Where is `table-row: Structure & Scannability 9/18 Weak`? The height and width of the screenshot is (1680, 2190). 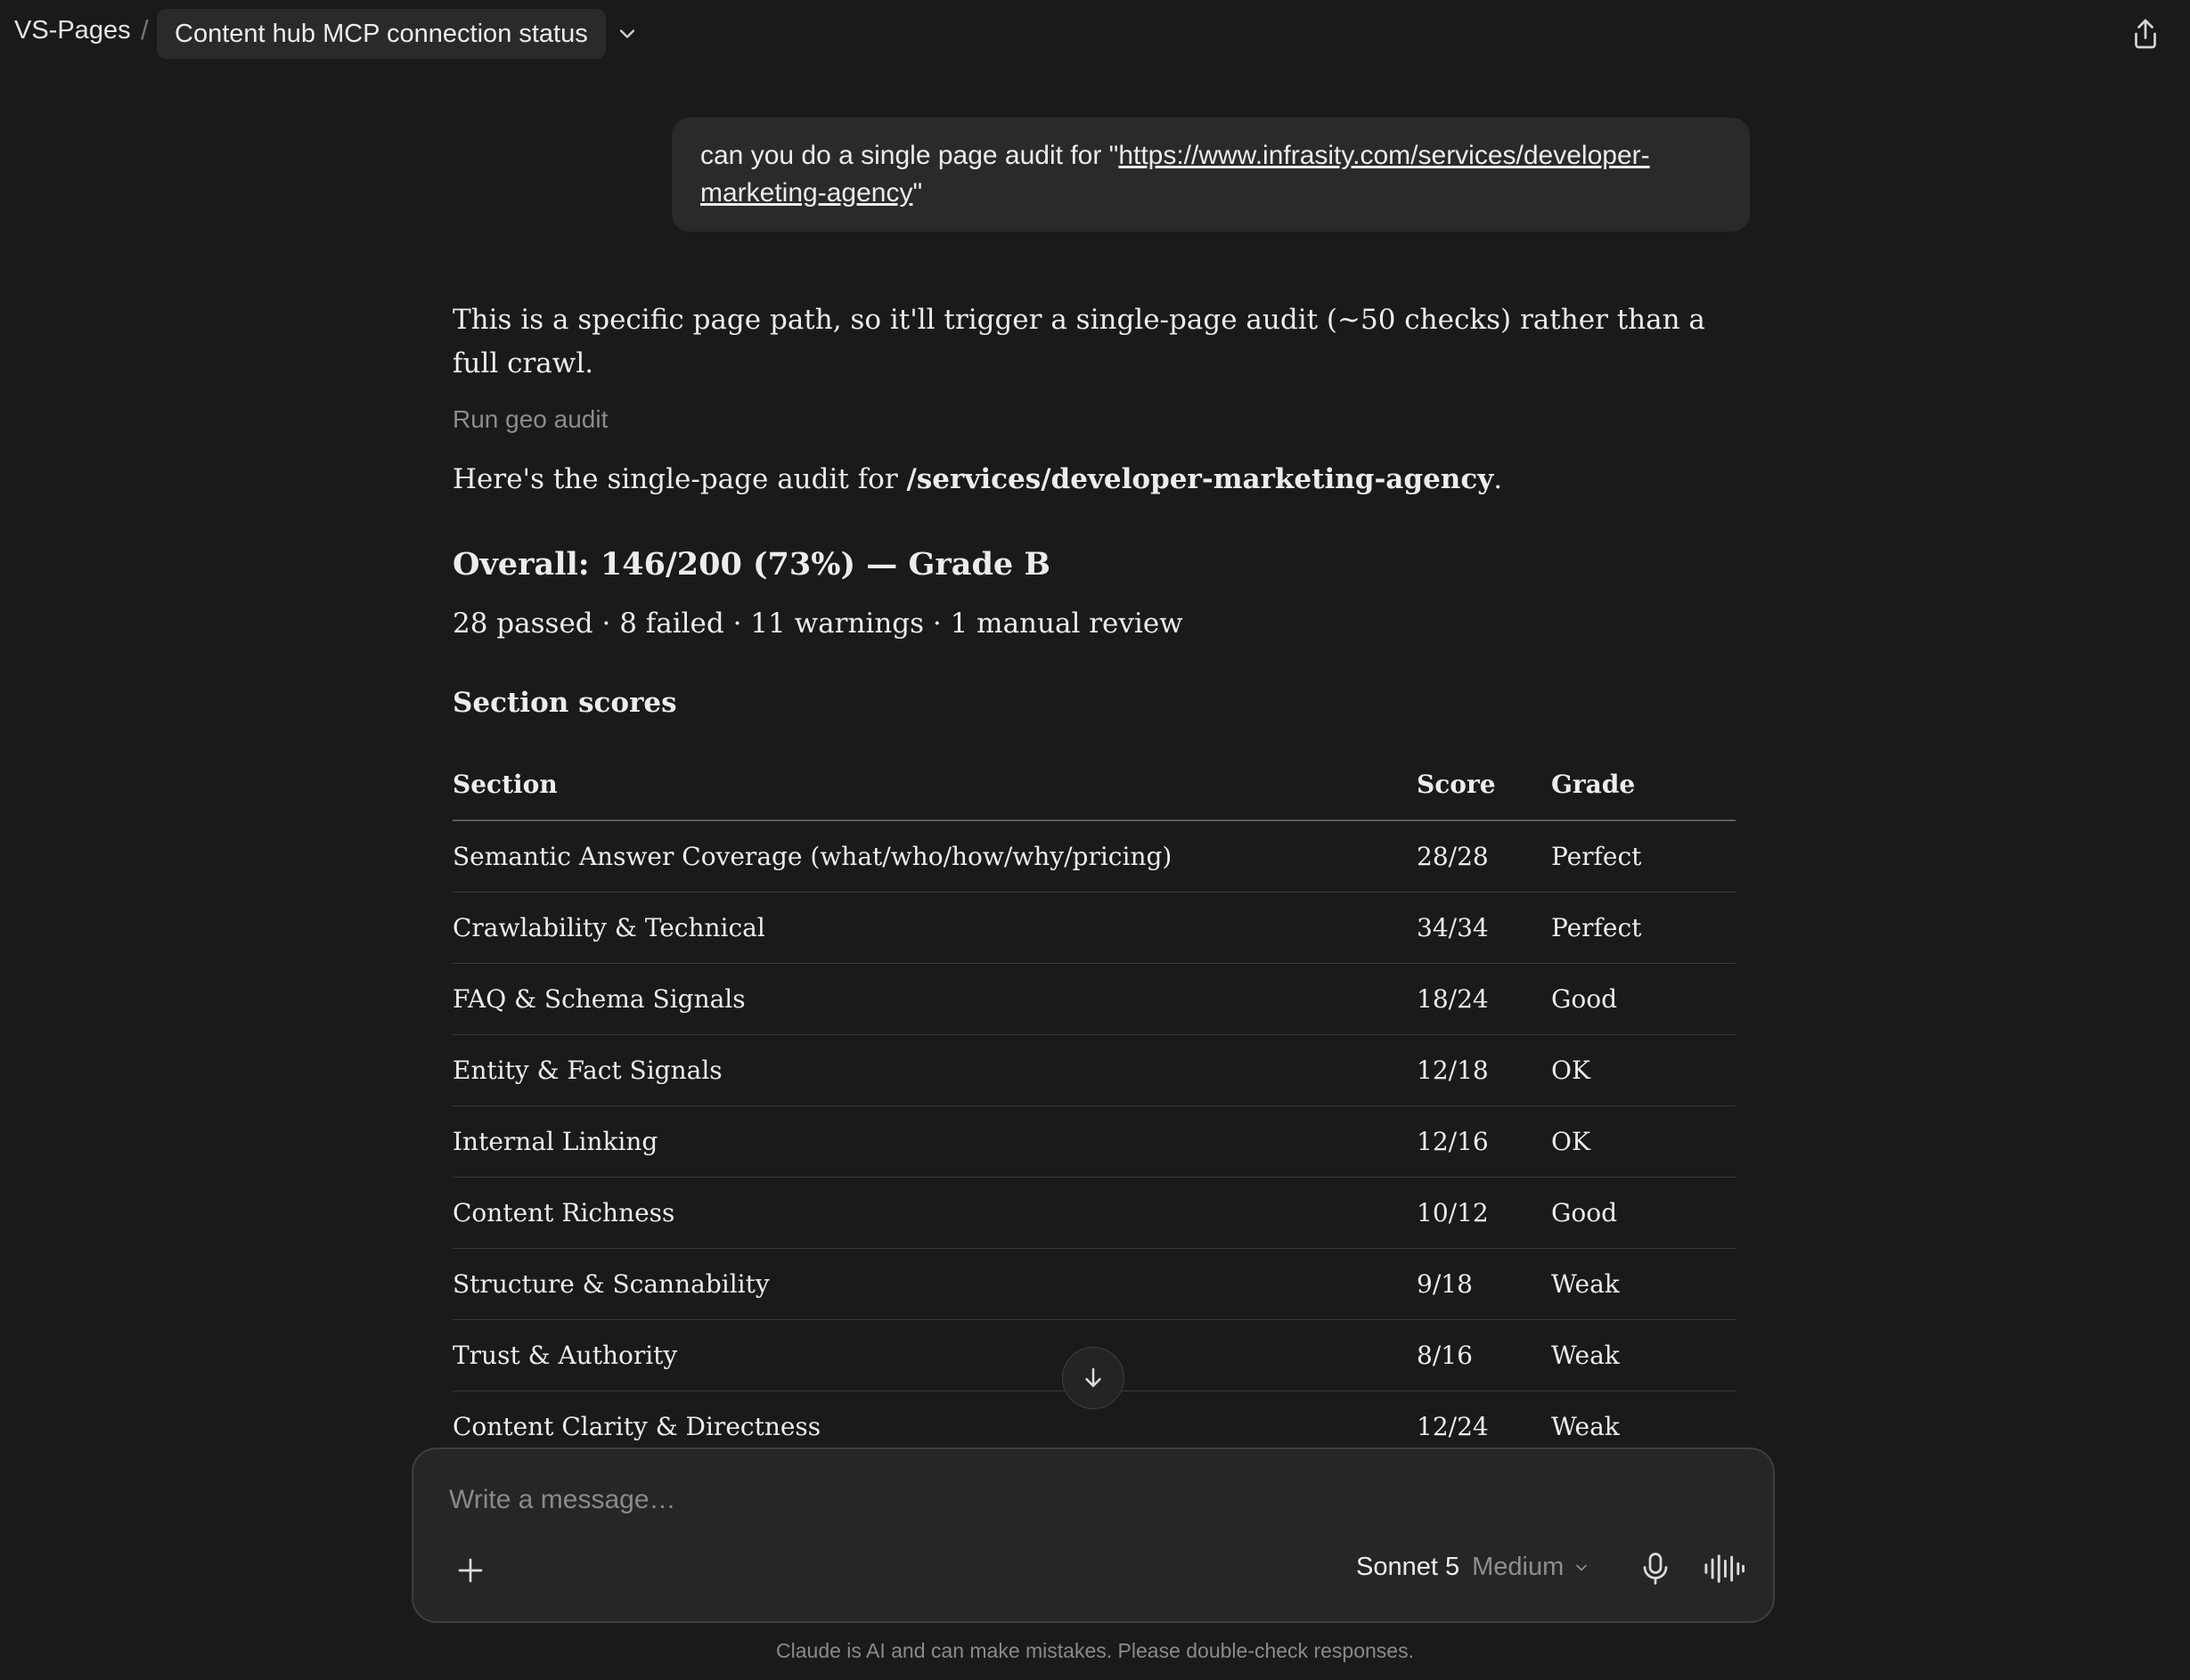
table-row: Structure & Scannability 9/18 Weak is located at coordinates (1094, 1284).